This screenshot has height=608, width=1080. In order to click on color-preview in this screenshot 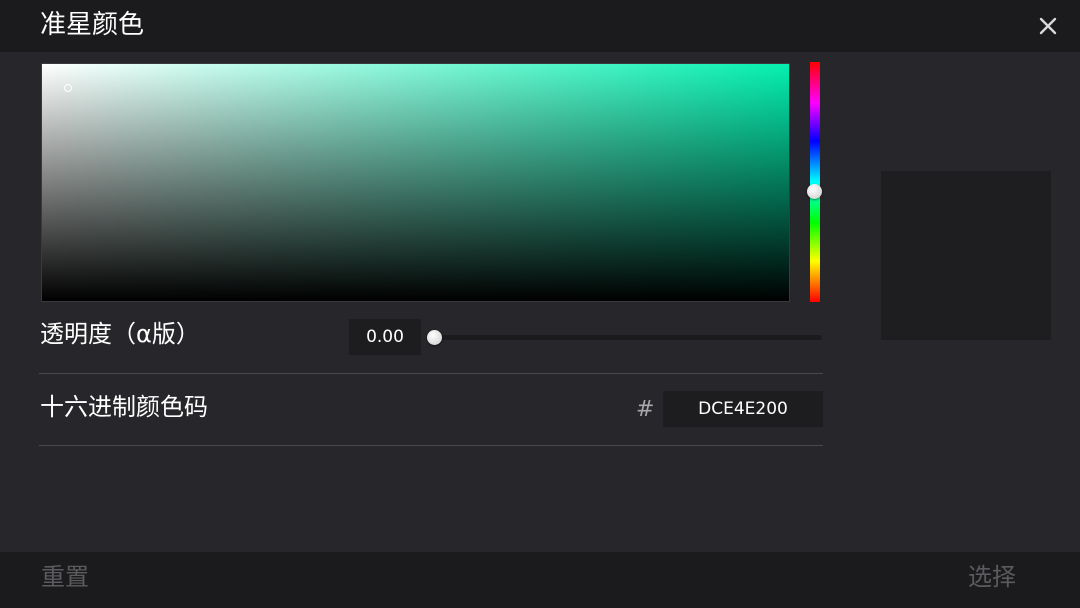, I will do `click(966, 255)`.